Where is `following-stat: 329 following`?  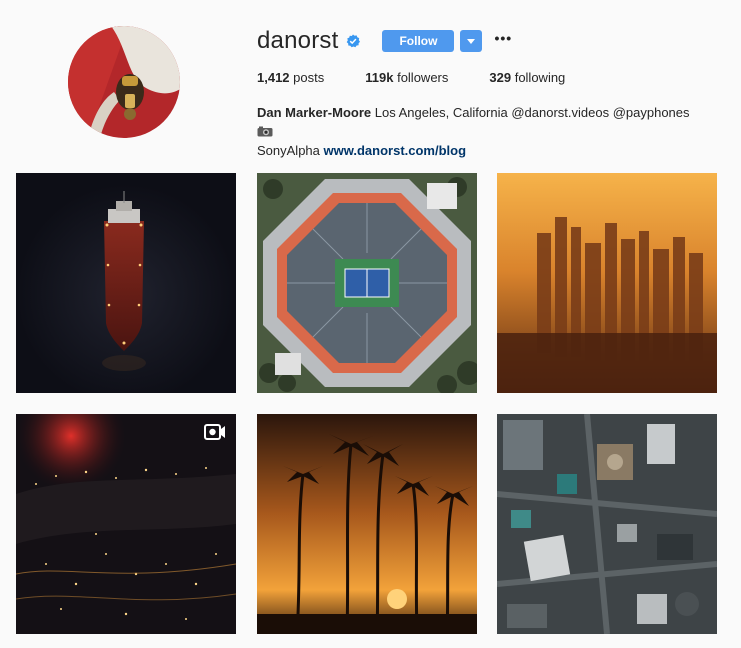
following-stat: 329 following is located at coordinates (527, 77).